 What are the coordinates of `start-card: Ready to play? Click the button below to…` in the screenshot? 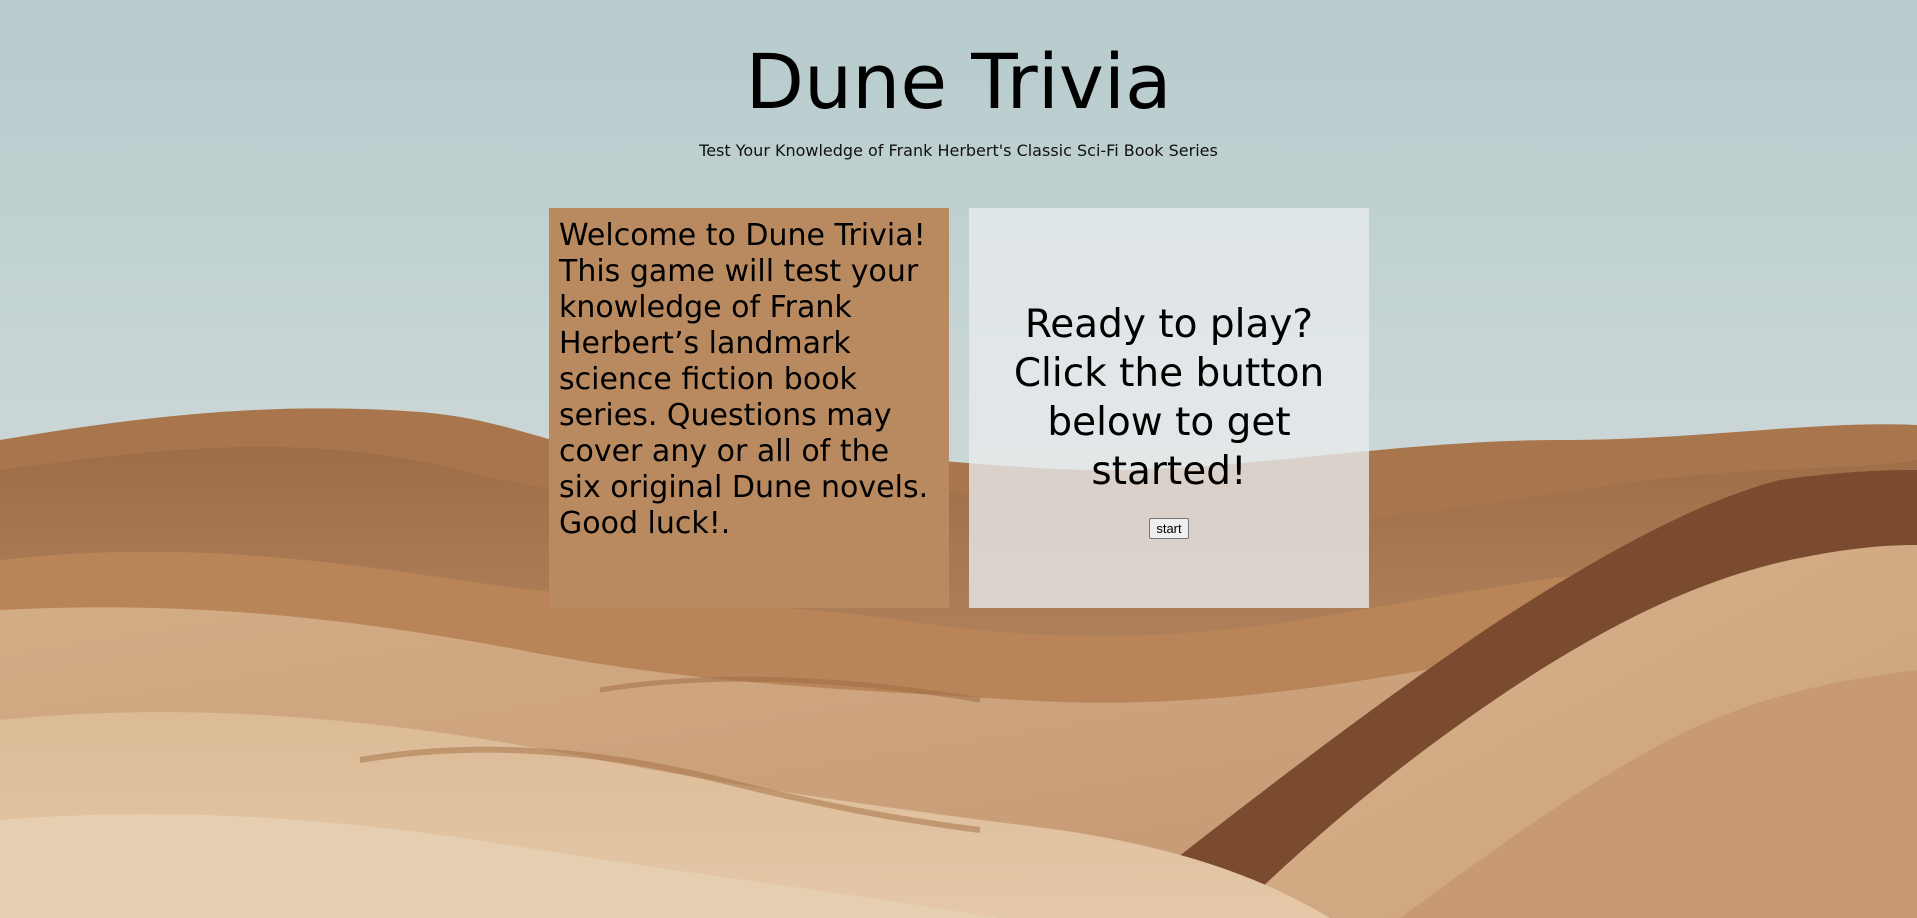 It's located at (1169, 408).